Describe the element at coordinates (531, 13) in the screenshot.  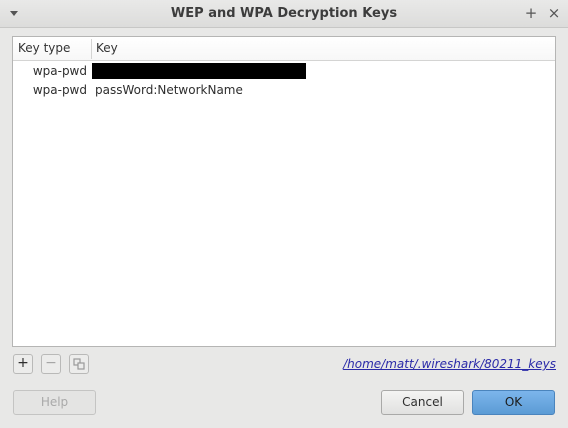
I see `maximize-icon: +` at that location.